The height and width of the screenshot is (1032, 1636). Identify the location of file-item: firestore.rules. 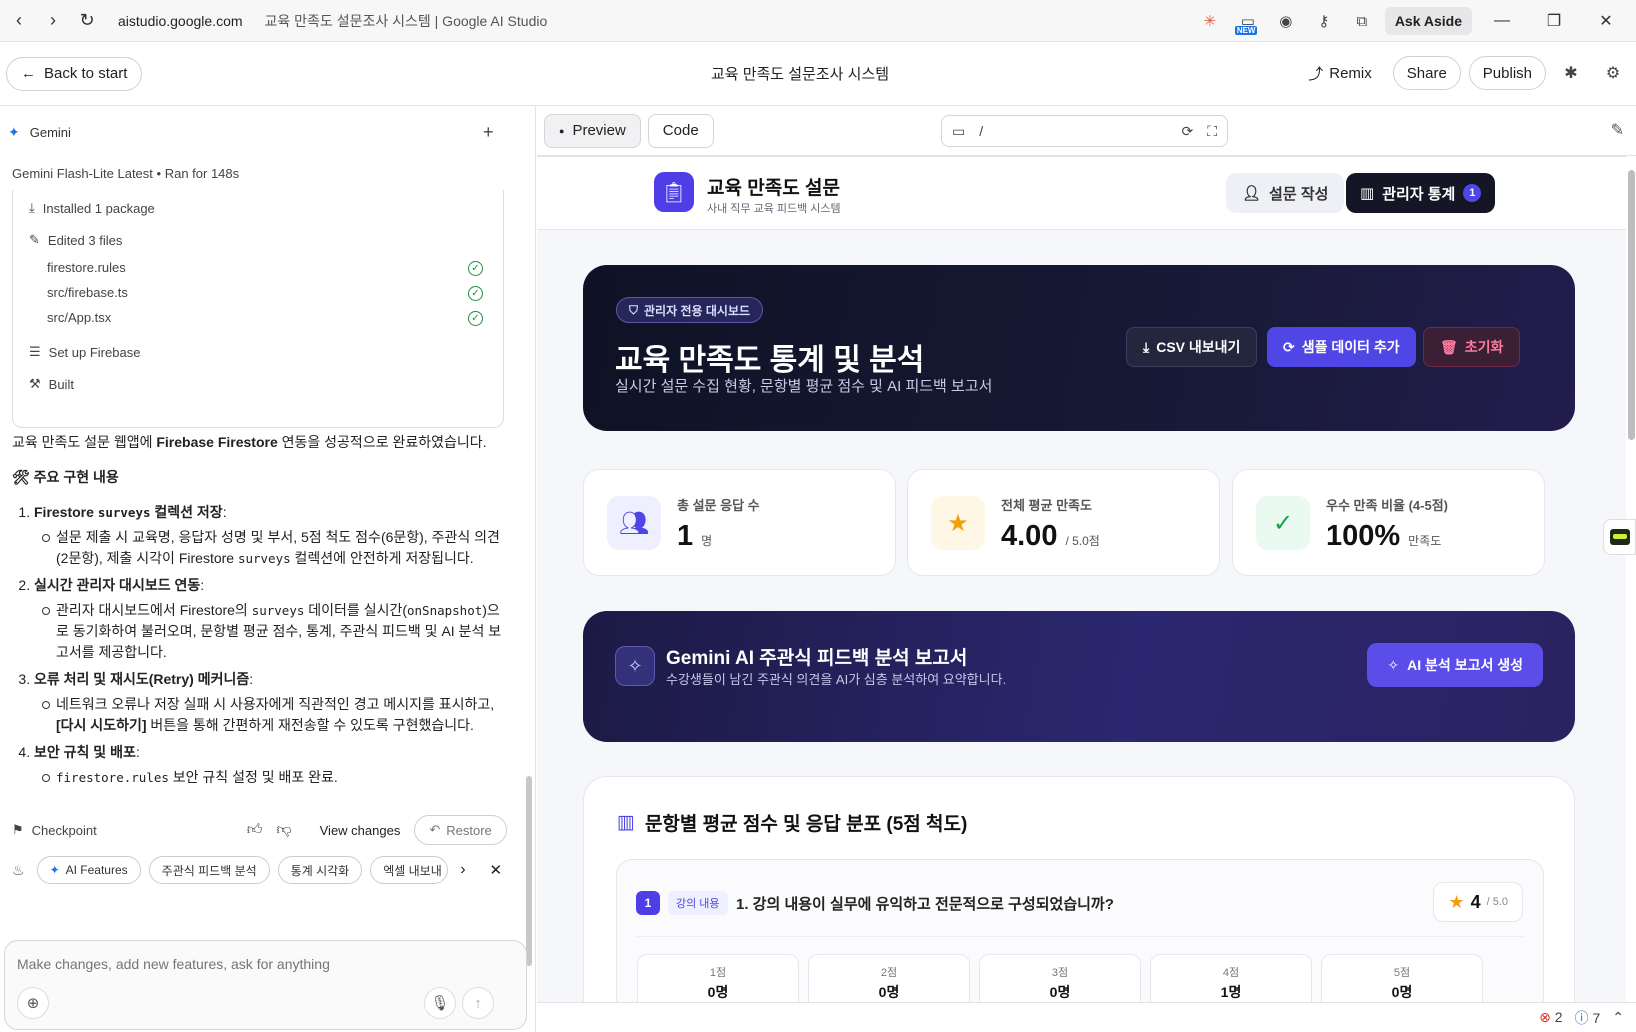
(86, 267).